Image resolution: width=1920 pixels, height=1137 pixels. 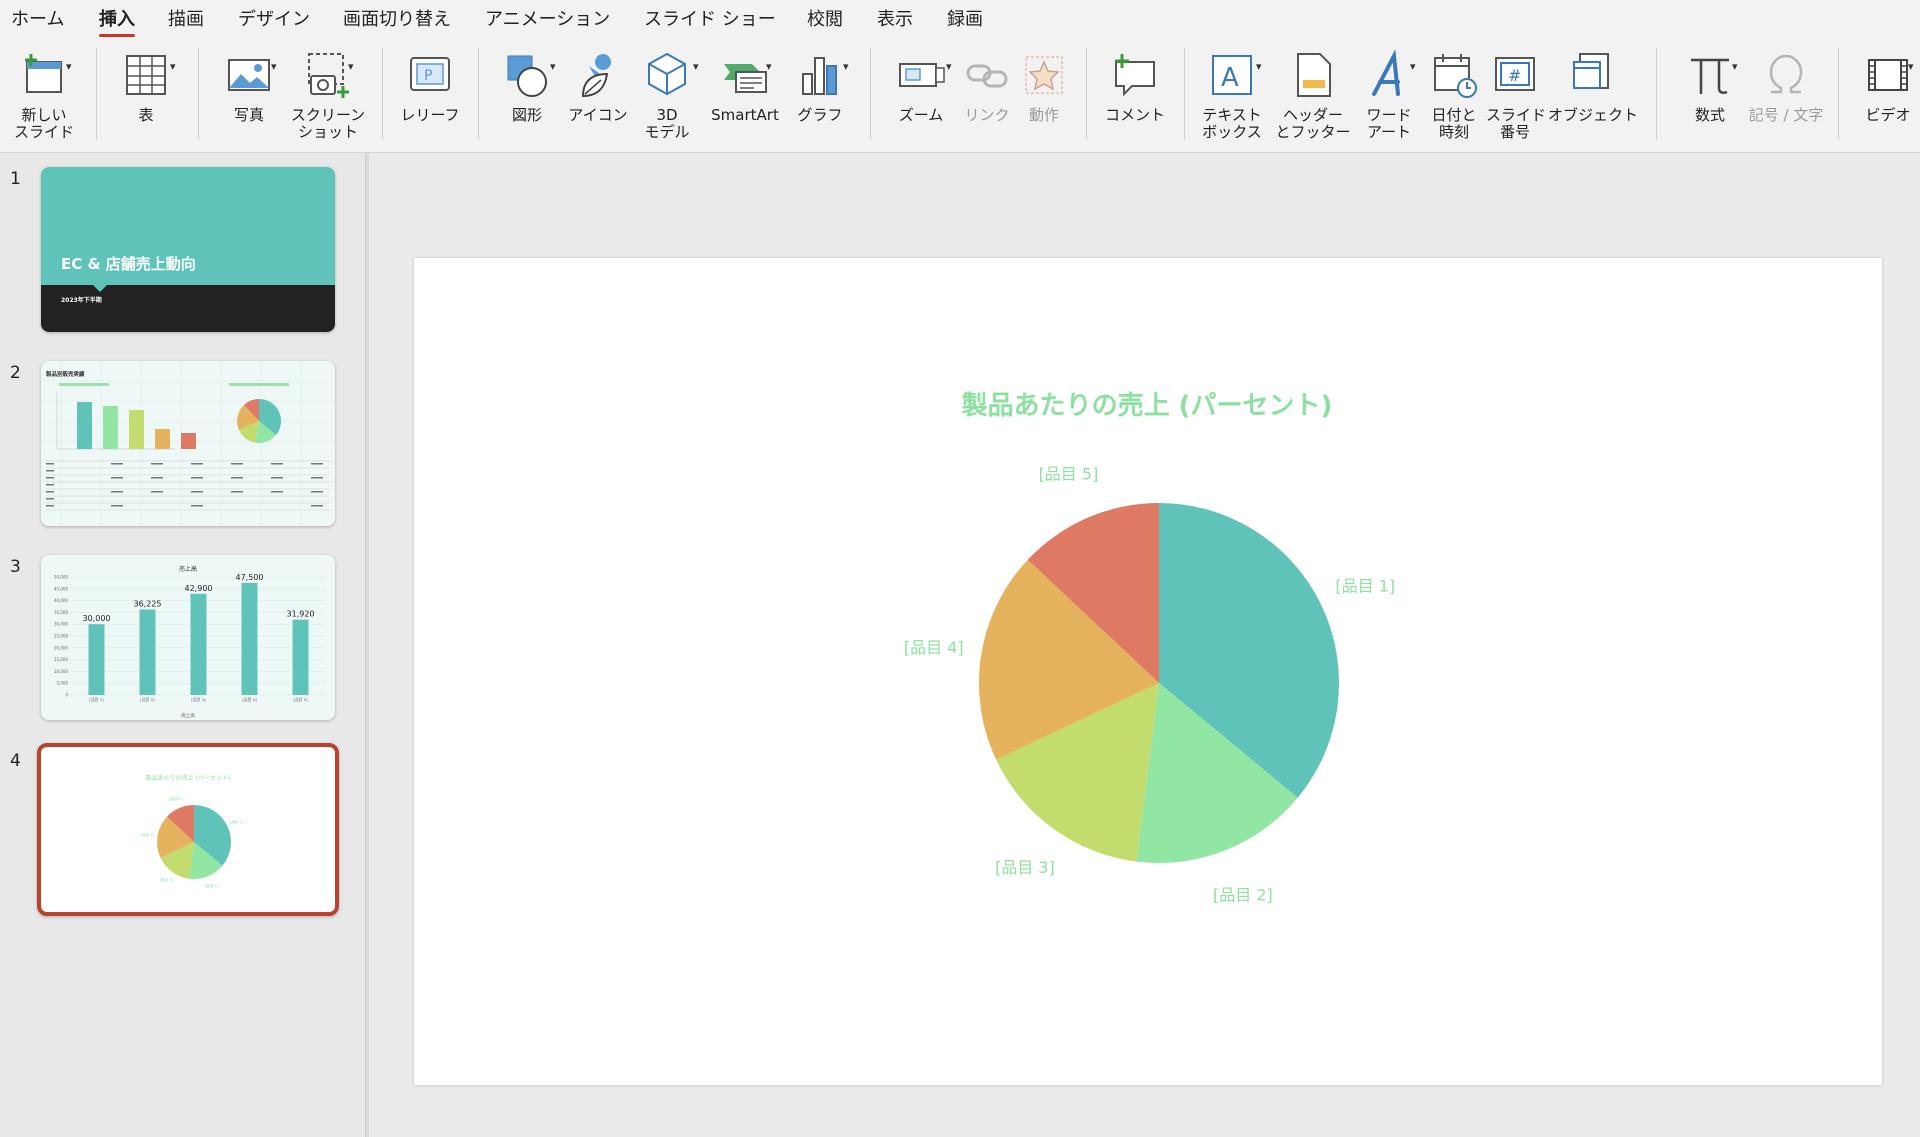 I want to click on object-button: オブジェクト, so click(x=1593, y=100).